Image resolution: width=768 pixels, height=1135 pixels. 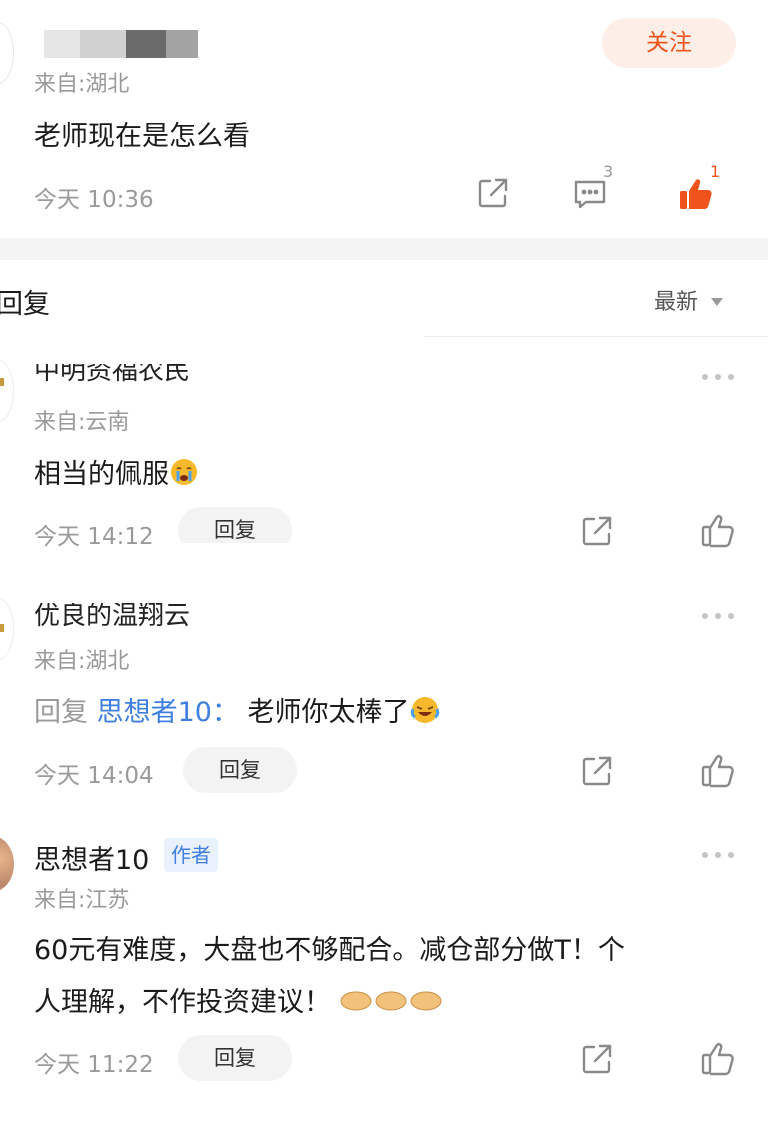 What do you see at coordinates (239, 1001) in the screenshot?
I see `reply-text-line-2: 人理解，不作投资建议！` at bounding box center [239, 1001].